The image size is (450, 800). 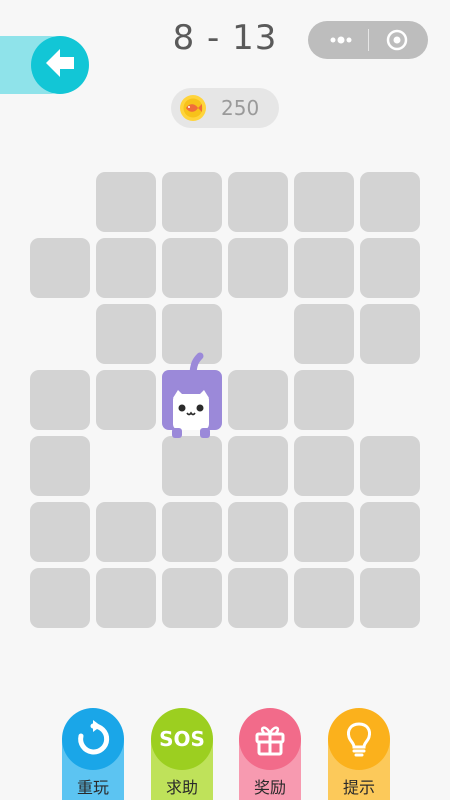 I want to click on gift-icon, so click(x=270, y=739).